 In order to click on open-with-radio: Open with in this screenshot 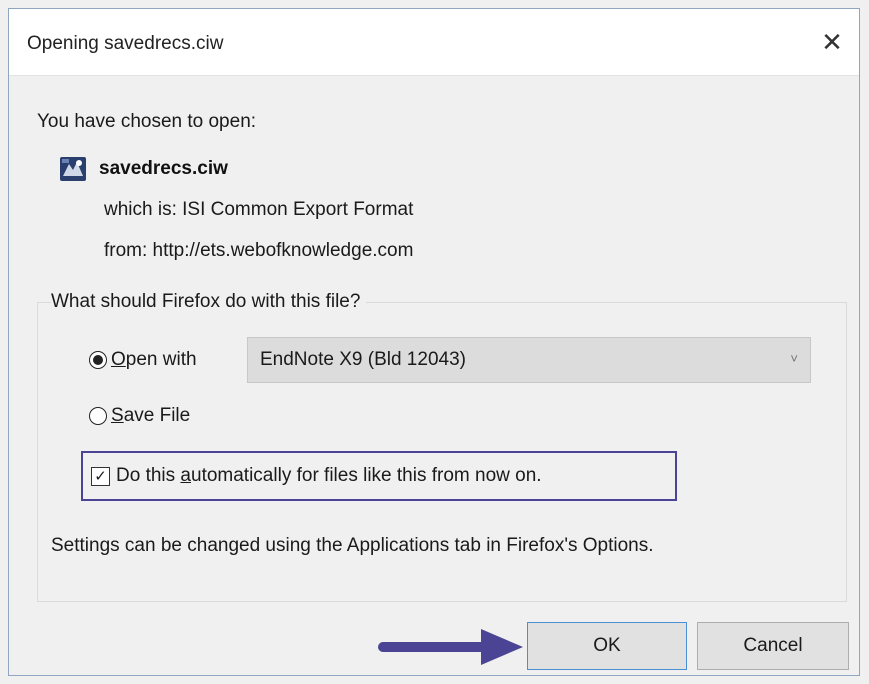, I will do `click(143, 360)`.